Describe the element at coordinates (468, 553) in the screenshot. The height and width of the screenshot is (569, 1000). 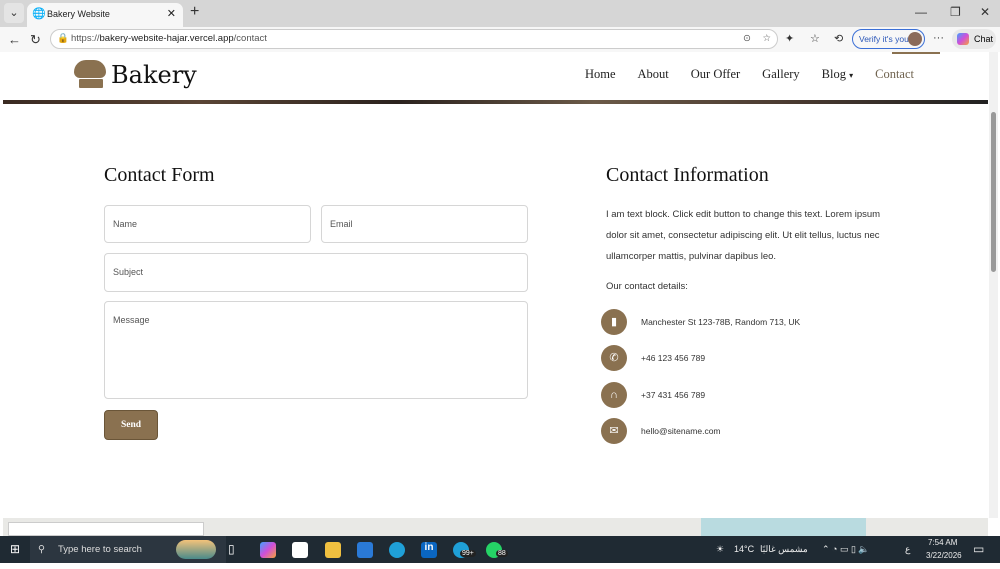
I see `edge-badge: 99+` at that location.